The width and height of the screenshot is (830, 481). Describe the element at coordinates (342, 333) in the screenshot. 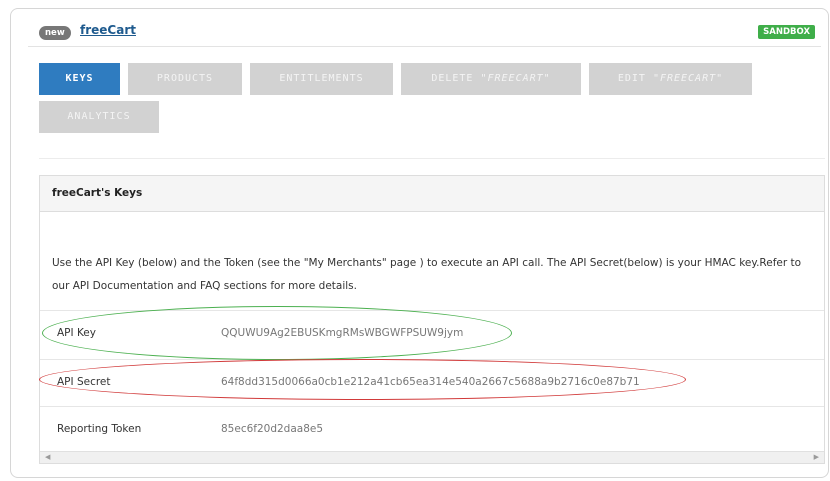

I see `api-key-value: QQUWU9Ag2EBUSKmgRMsWBGWFPSUW9jym` at that location.